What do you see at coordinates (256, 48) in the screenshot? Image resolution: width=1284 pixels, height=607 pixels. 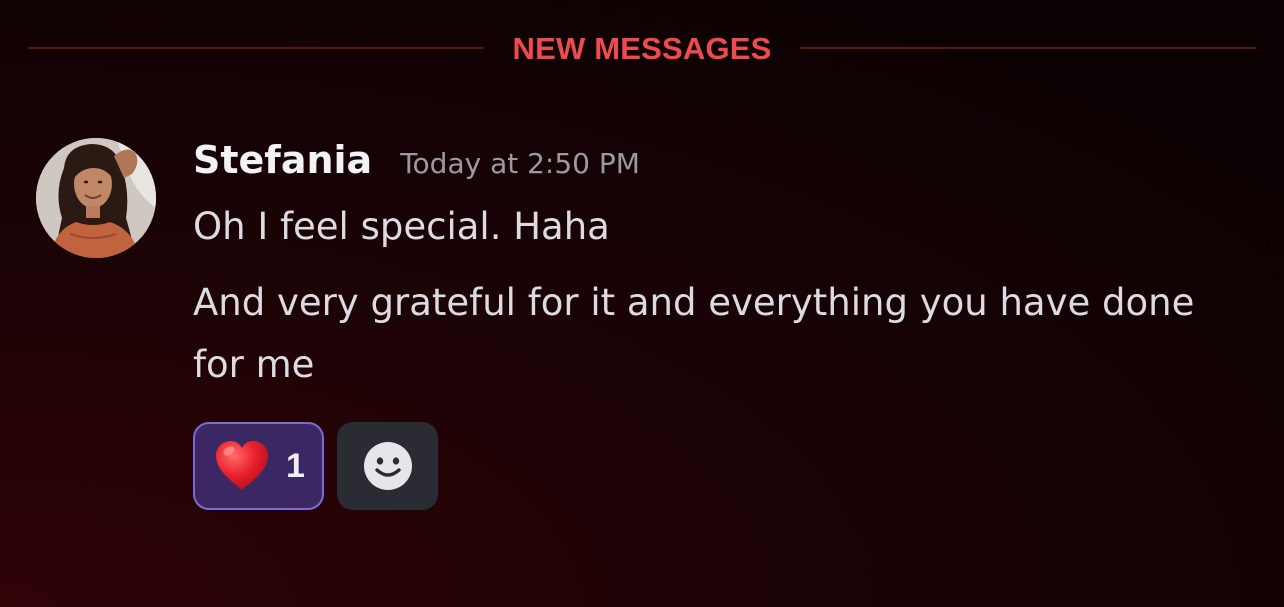 I see `divider-line-left` at bounding box center [256, 48].